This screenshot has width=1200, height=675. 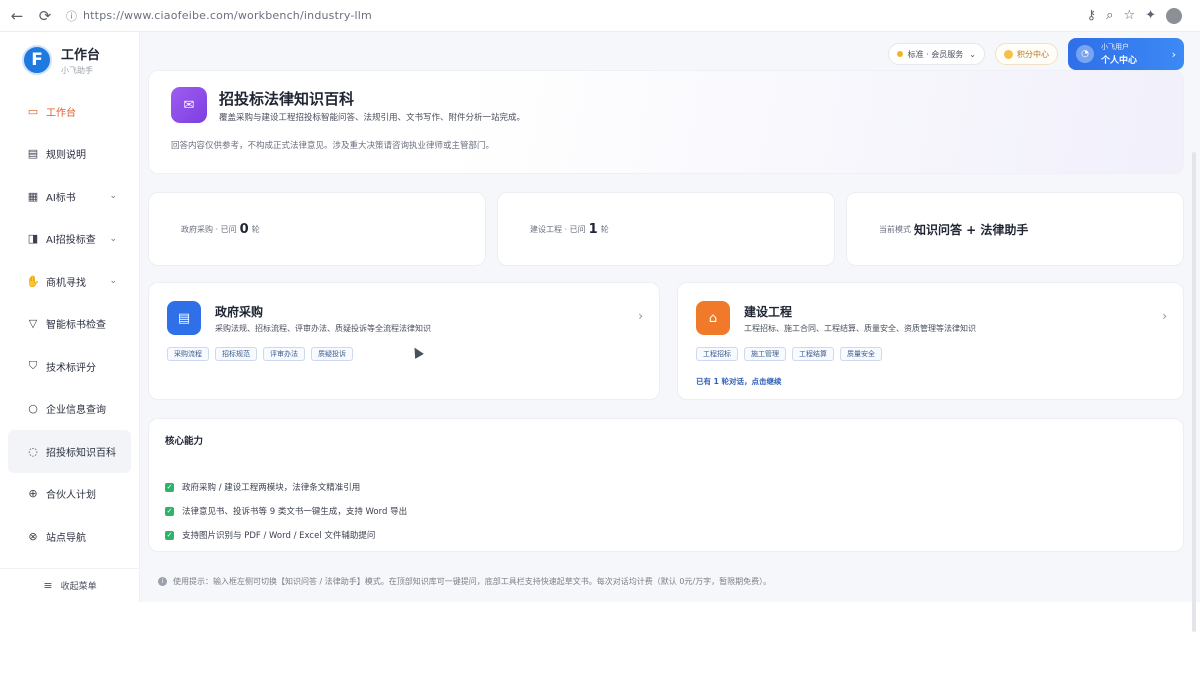 I want to click on zoom-icon: ⌕, so click(x=1109, y=15).